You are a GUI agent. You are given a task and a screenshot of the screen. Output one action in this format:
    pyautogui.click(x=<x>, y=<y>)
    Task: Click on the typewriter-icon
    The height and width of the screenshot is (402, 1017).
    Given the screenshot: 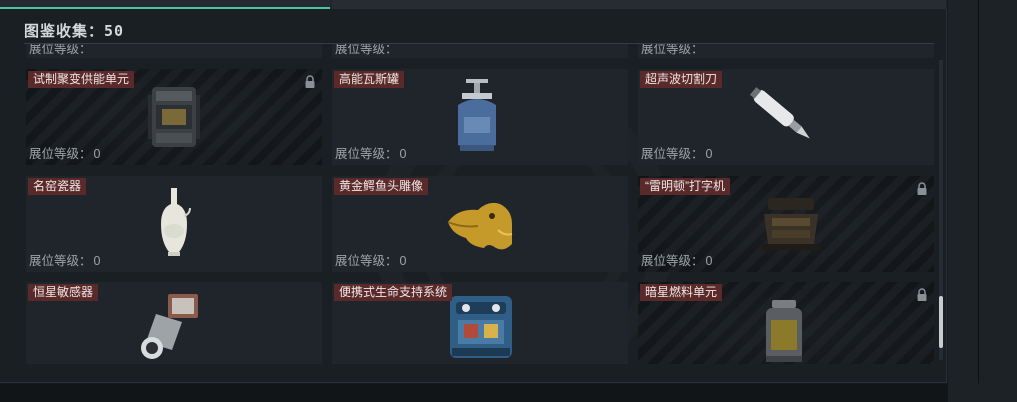 What is the action you would take?
    pyautogui.click(x=791, y=224)
    